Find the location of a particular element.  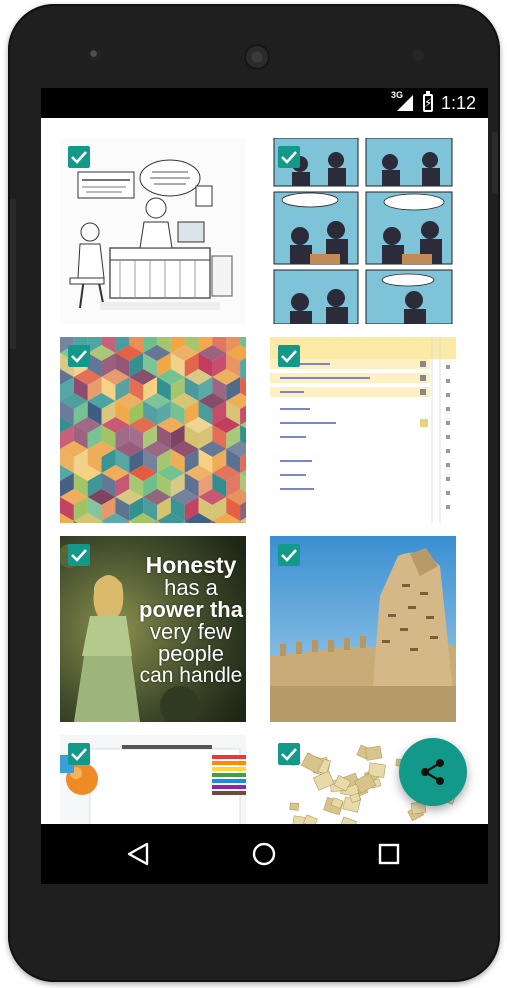

power-button is located at coordinates (495, 163).